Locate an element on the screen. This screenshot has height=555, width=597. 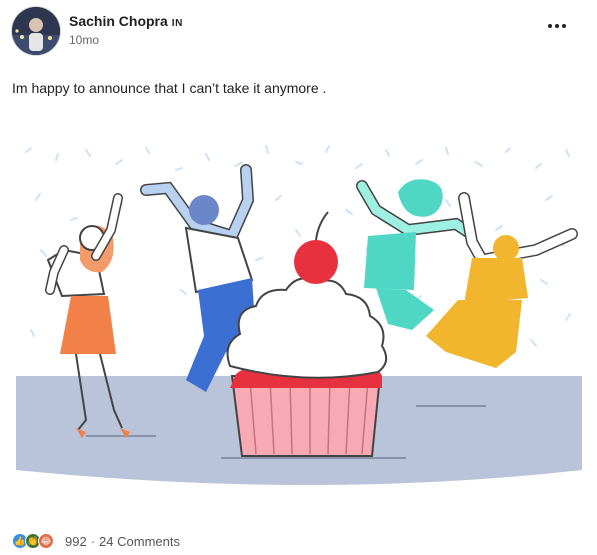
post-footer: 👍 👏 😂 992 · 24 Comments is located at coordinates (96, 541).